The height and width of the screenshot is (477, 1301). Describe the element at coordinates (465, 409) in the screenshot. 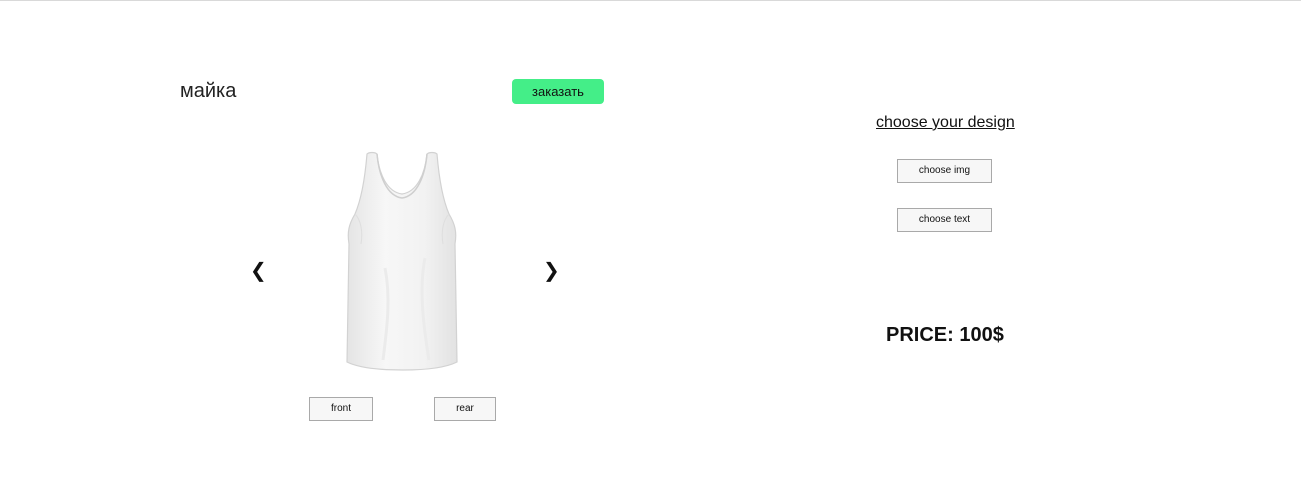

I see `rear-view-button: rear` at that location.